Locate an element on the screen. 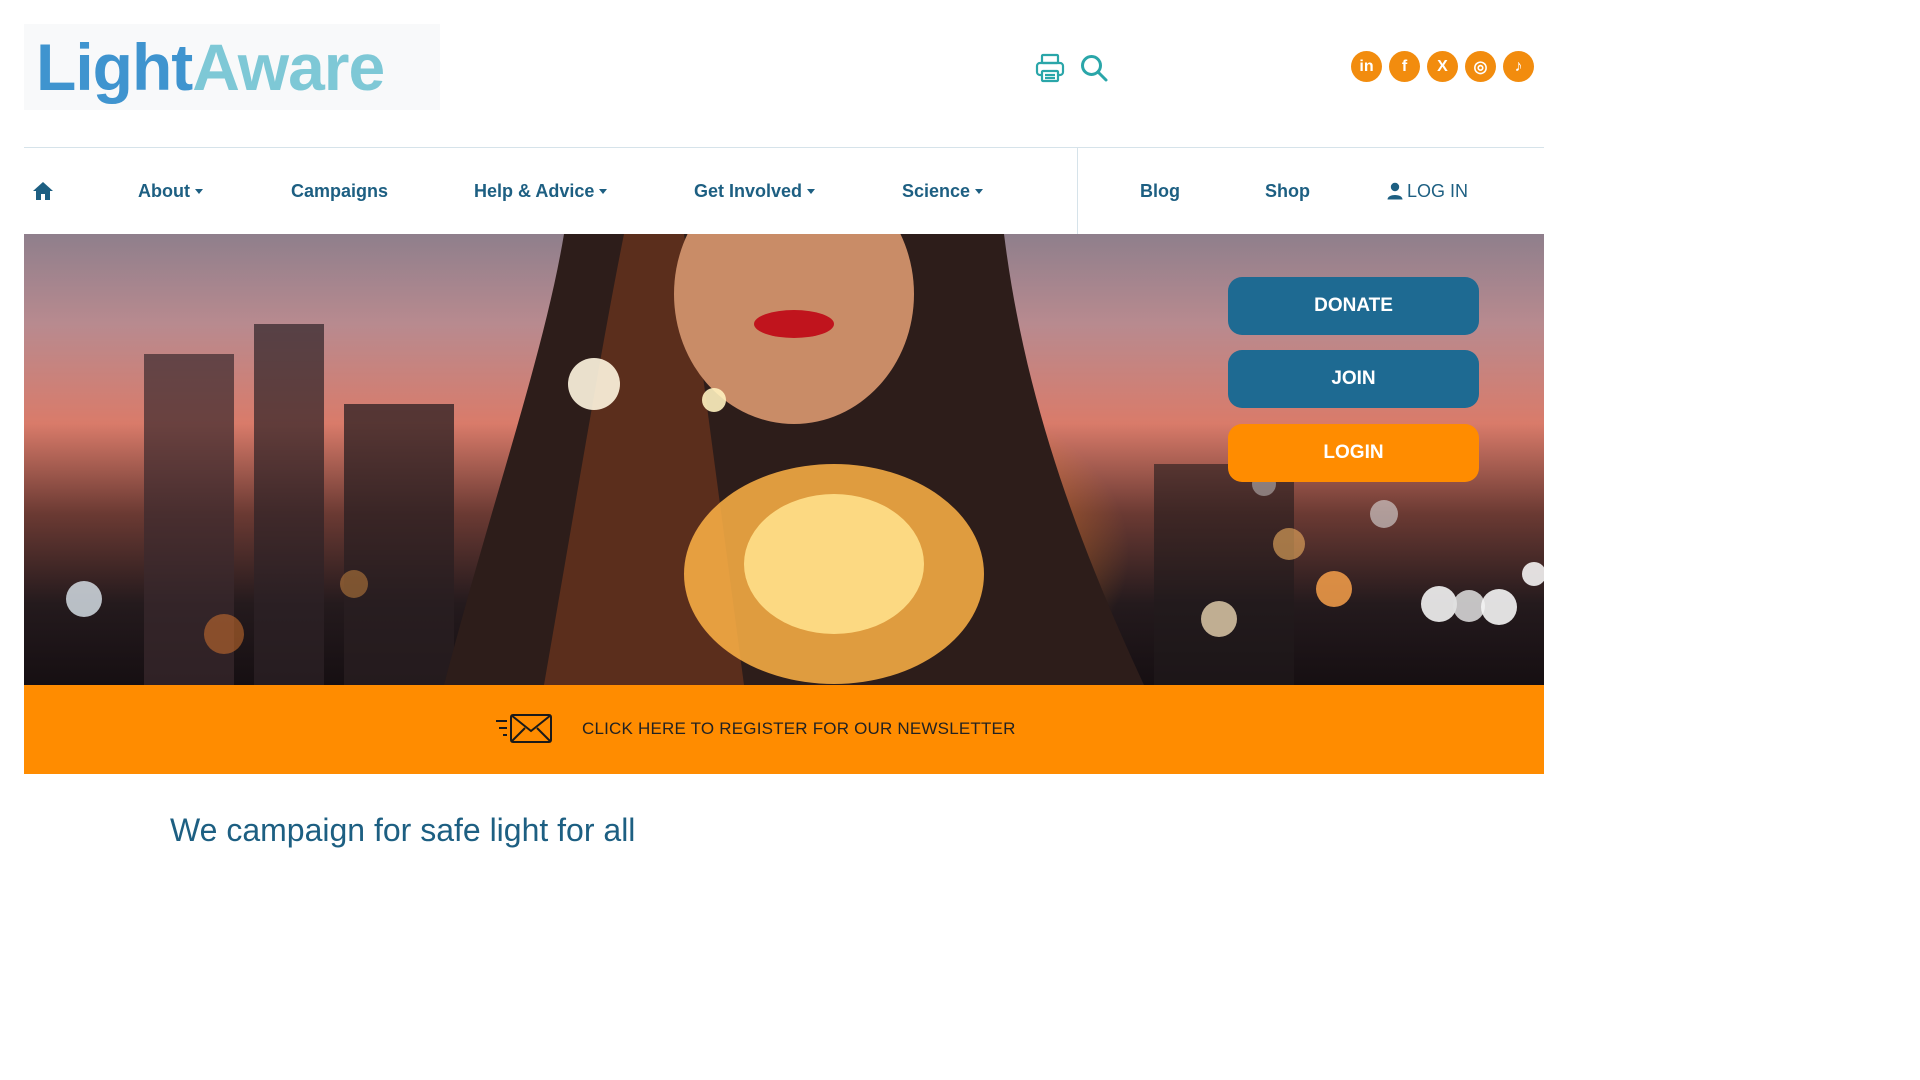  nav-get-involved: Get Involved is located at coordinates (755, 191).